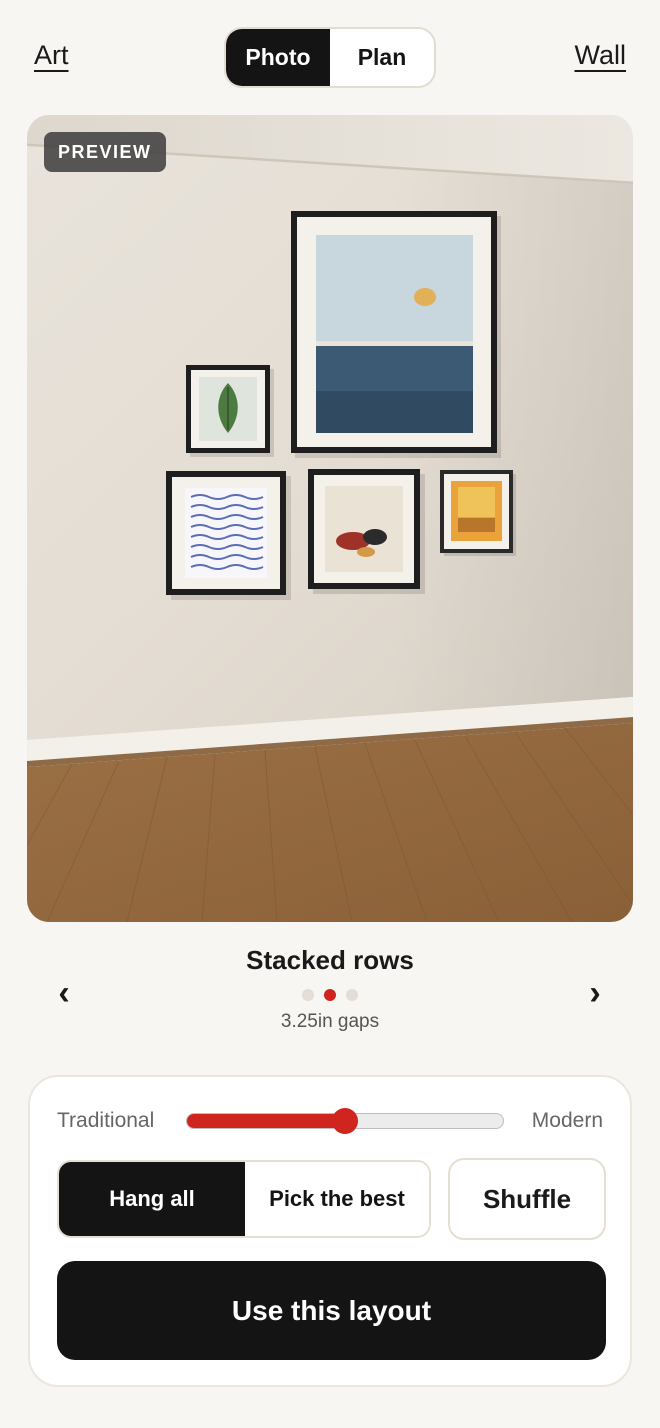  What do you see at coordinates (152, 1199) in the screenshot?
I see `hang-all-button: Hang all` at bounding box center [152, 1199].